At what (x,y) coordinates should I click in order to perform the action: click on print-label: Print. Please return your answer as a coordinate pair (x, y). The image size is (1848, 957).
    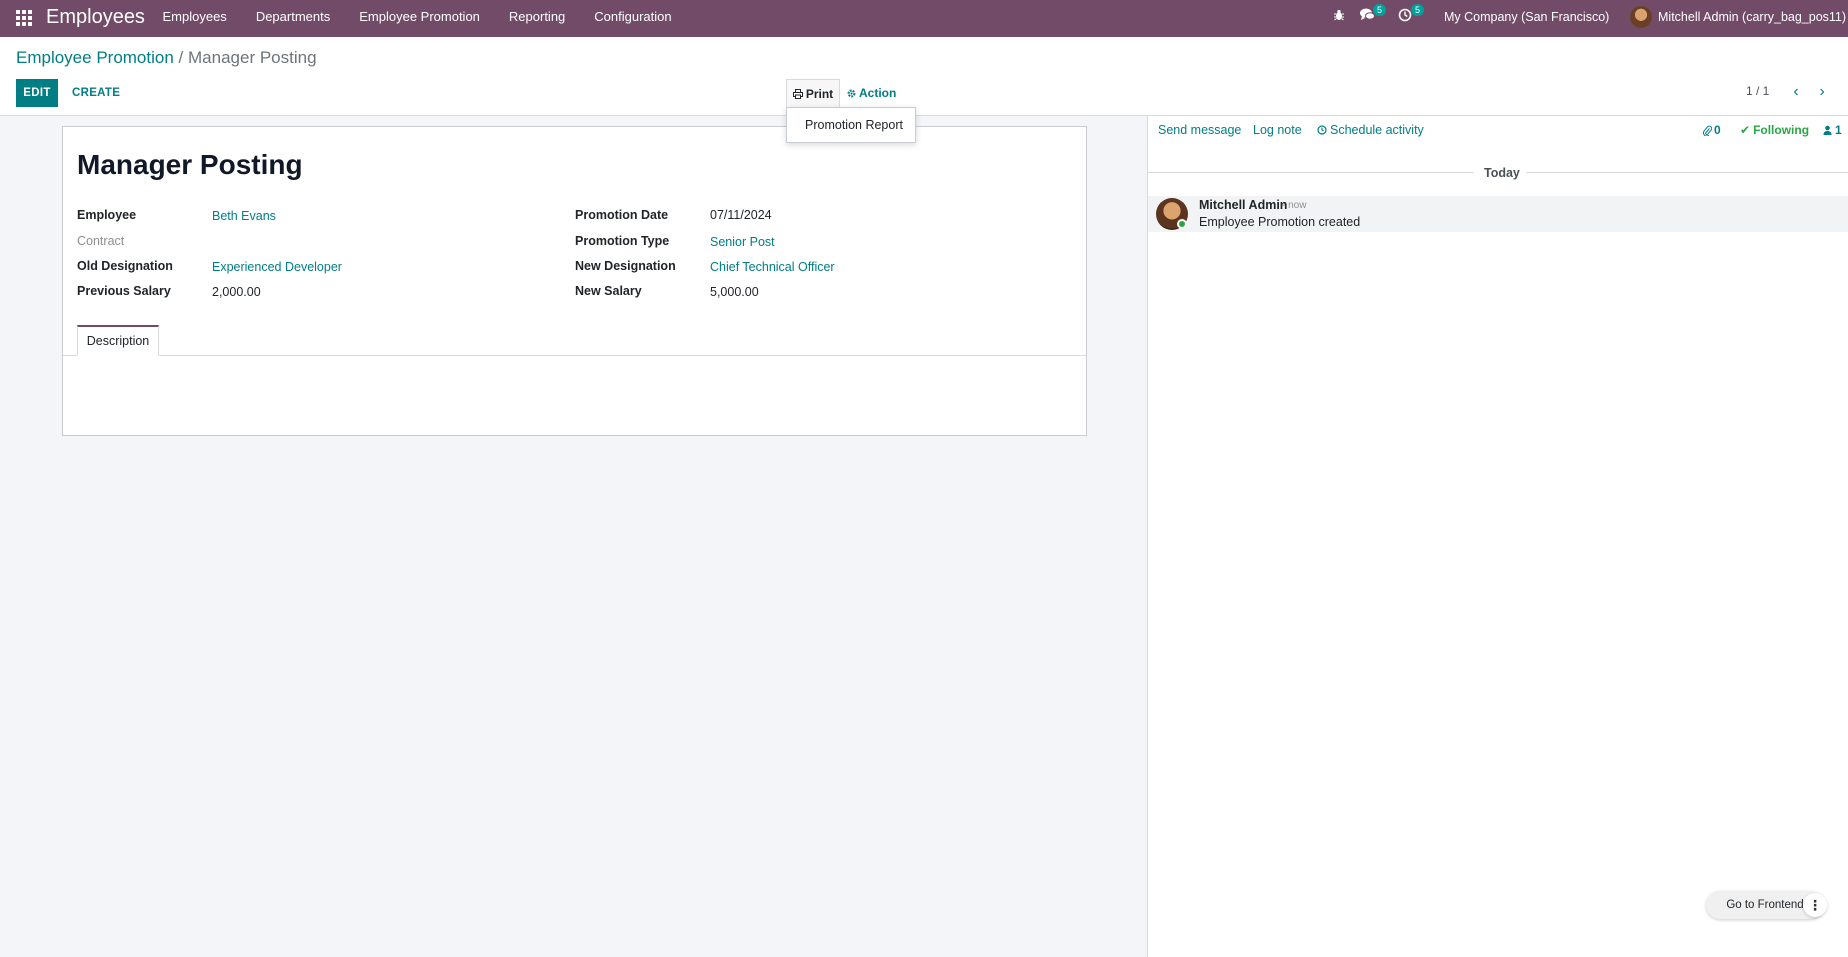
    Looking at the image, I should click on (819, 93).